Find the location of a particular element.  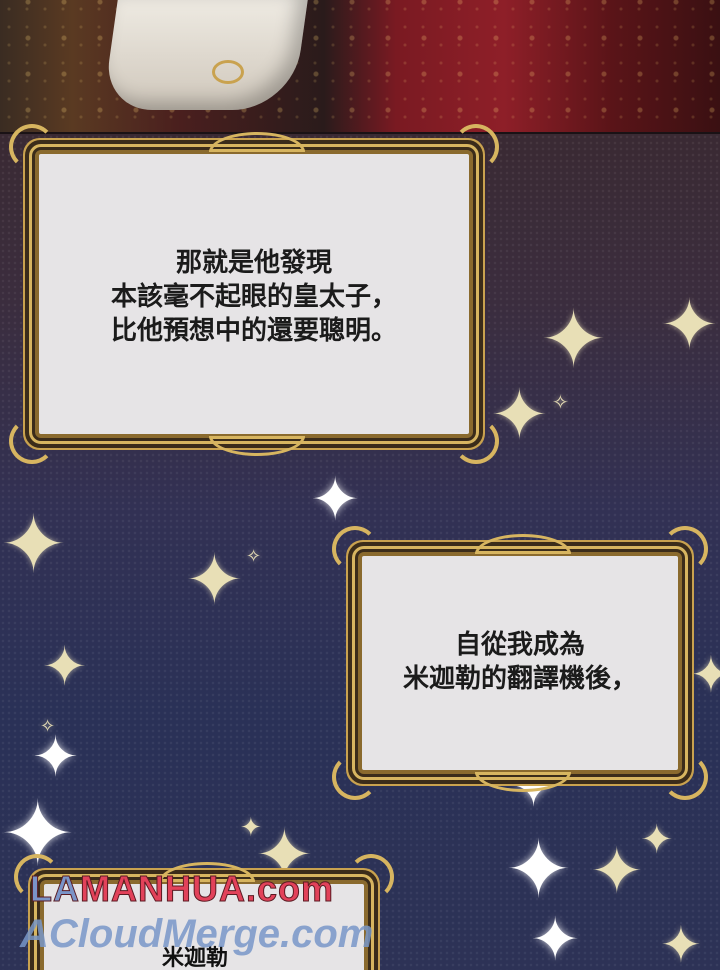

narration-line: 本該毫不起眼的皇太子， is located at coordinates (253, 297).